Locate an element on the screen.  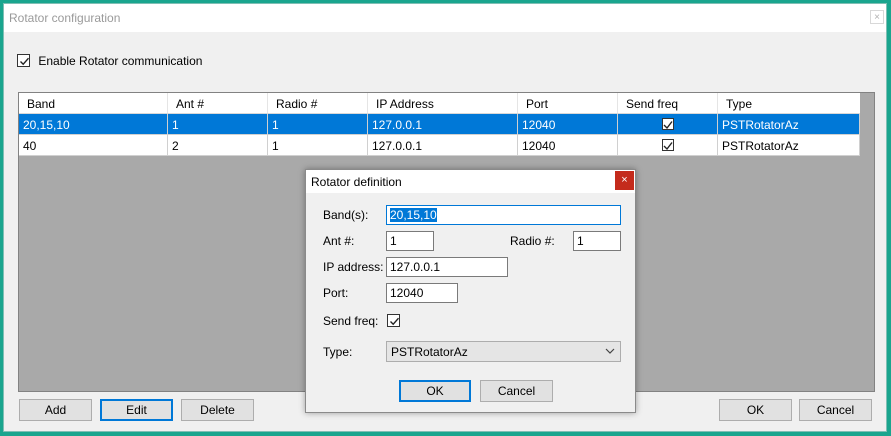
send-freq-label: Send freq: is located at coordinates (351, 321).